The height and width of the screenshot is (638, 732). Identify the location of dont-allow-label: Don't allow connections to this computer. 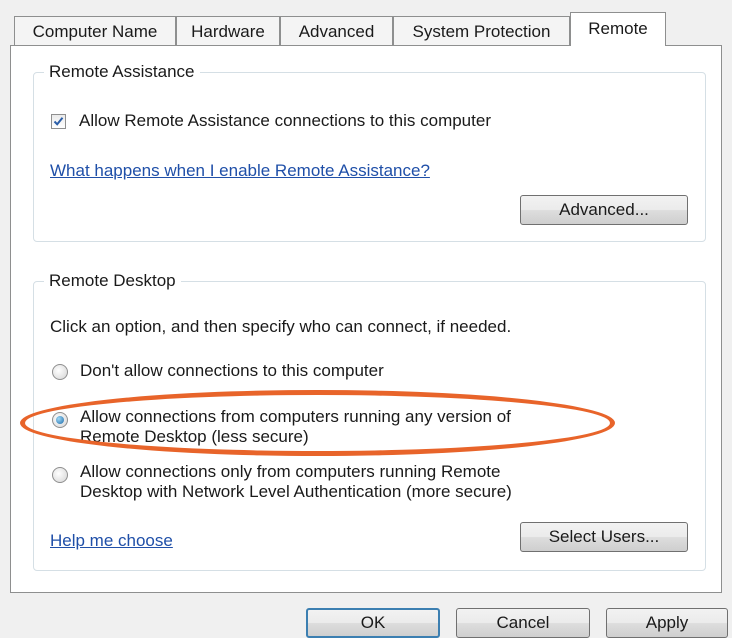
(232, 370).